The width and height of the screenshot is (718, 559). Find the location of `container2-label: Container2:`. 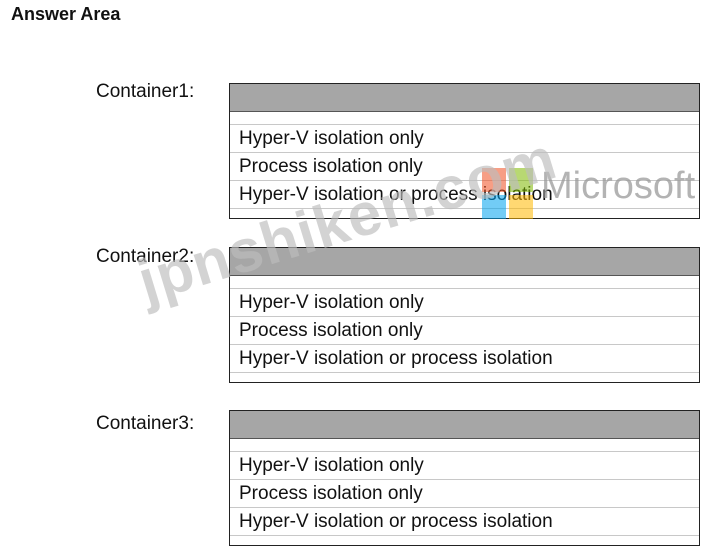

container2-label: Container2: is located at coordinates (145, 256).